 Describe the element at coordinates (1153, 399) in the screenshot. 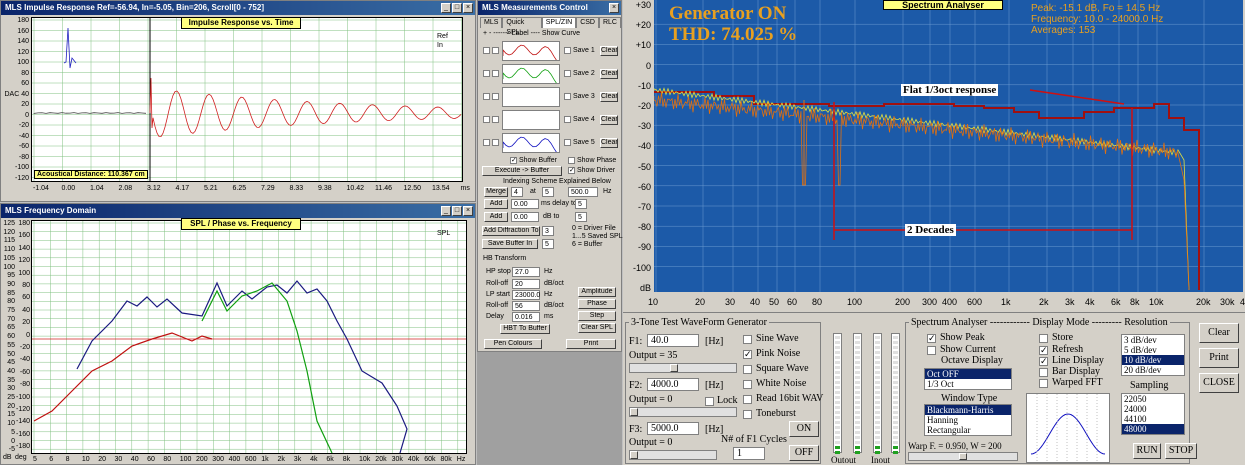

I see `list-option: 22050` at that location.